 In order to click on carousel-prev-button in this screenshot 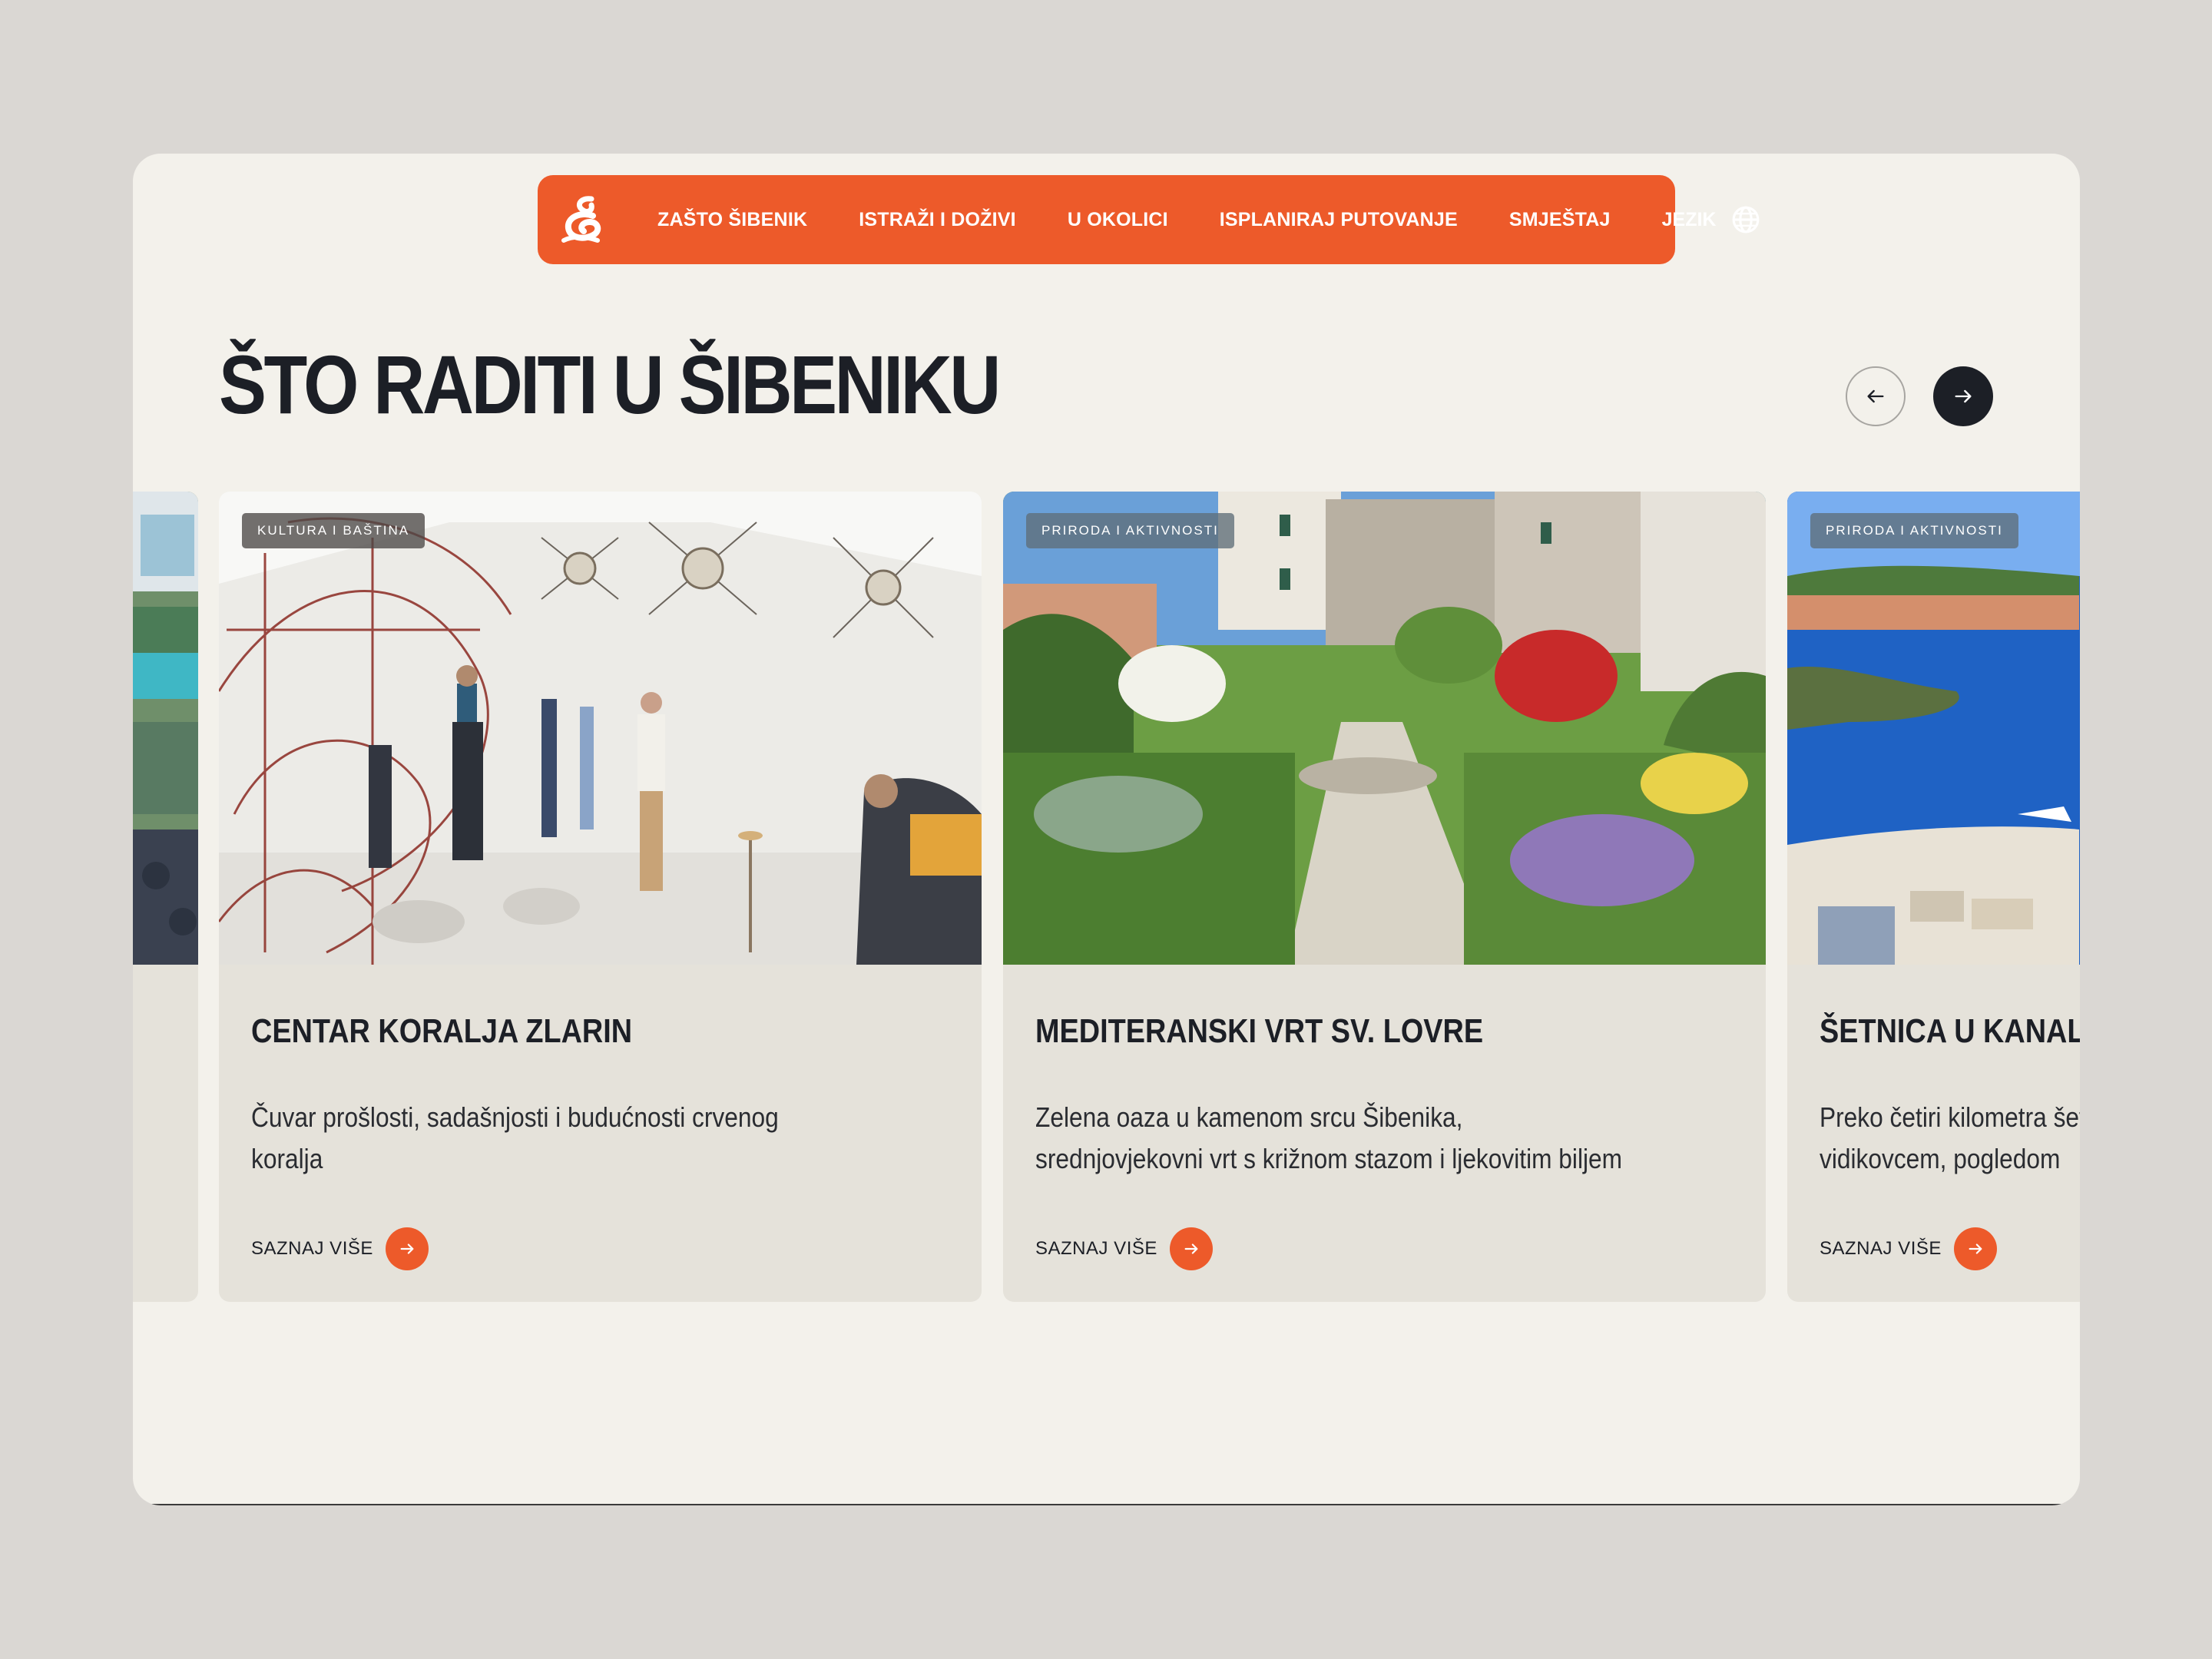, I will do `click(1876, 396)`.